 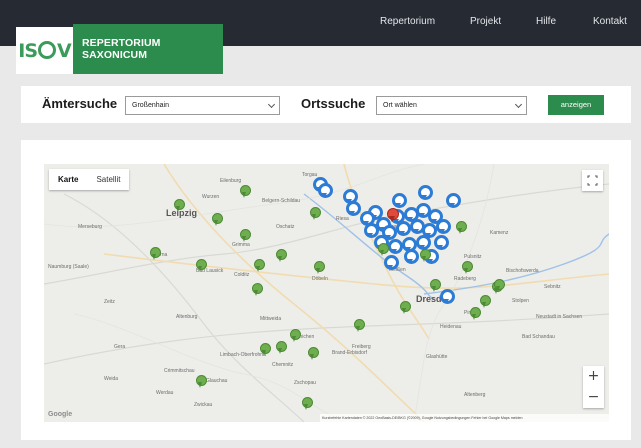 I want to click on place-label: Zeitz, so click(x=109, y=302).